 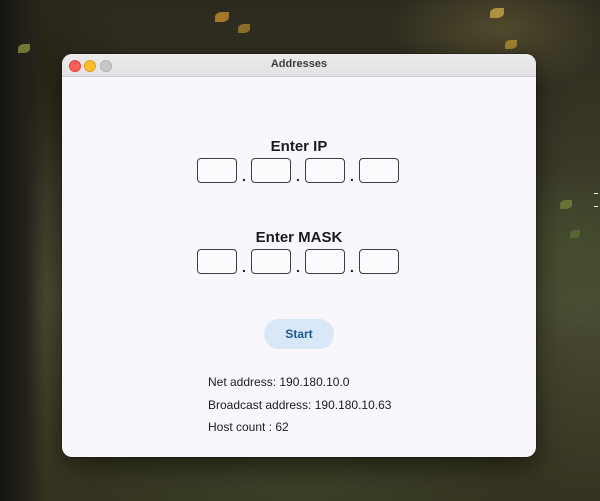 What do you see at coordinates (248, 427) in the screenshot?
I see `host-count-label: Host count : 62` at bounding box center [248, 427].